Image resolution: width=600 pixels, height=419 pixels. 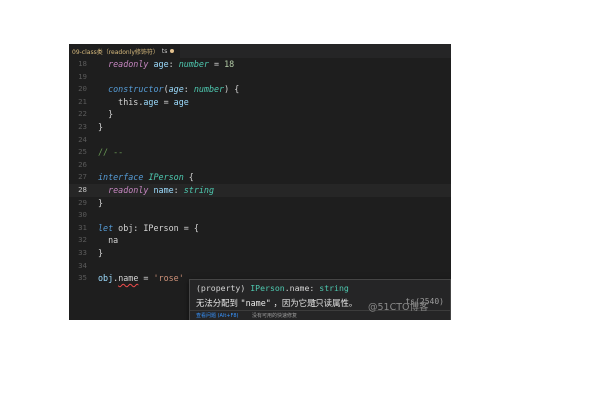 I want to click on code-line: 18 readonly age: number = 18, so click(x=260, y=64).